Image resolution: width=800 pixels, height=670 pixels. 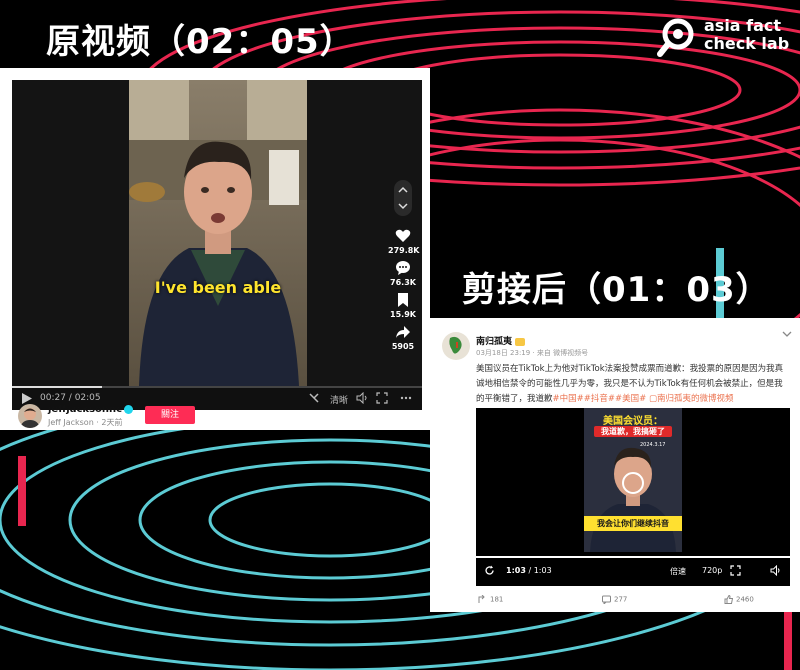 What do you see at coordinates (643, 399) in the screenshot?
I see `post-hashtags: #中国##抖音##美国# ▢南归孤夷的微博视频` at bounding box center [643, 399].